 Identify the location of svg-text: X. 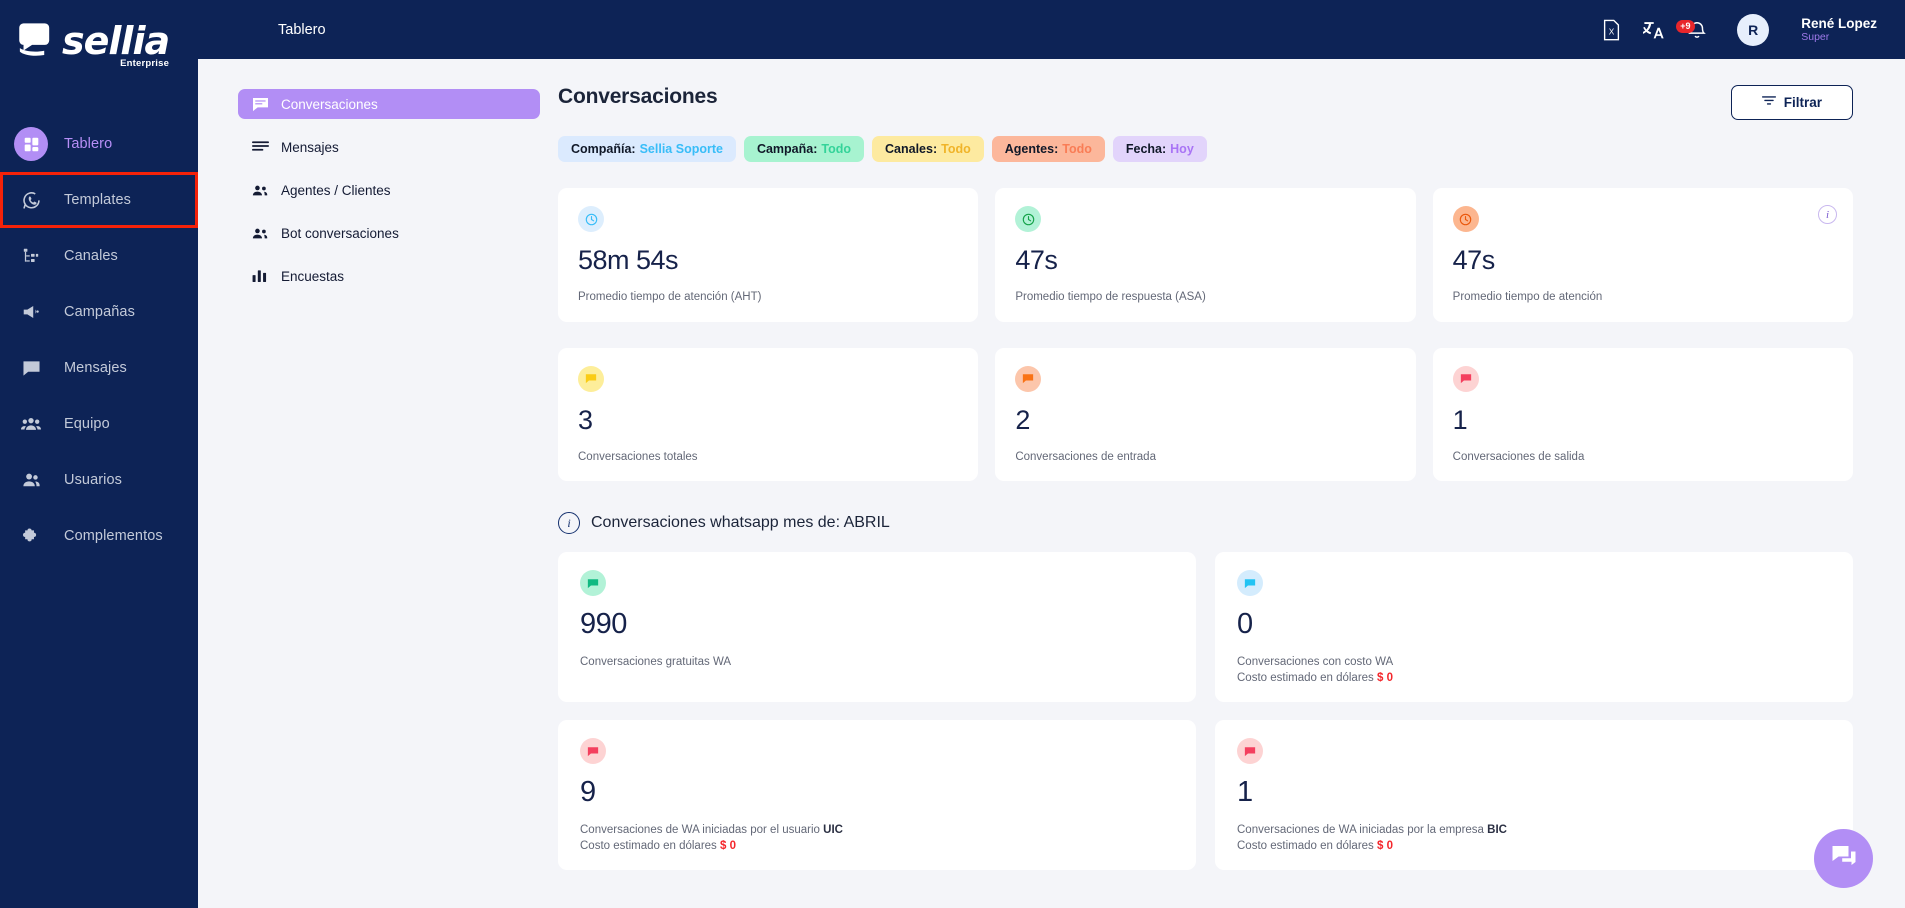
(1612, 31).